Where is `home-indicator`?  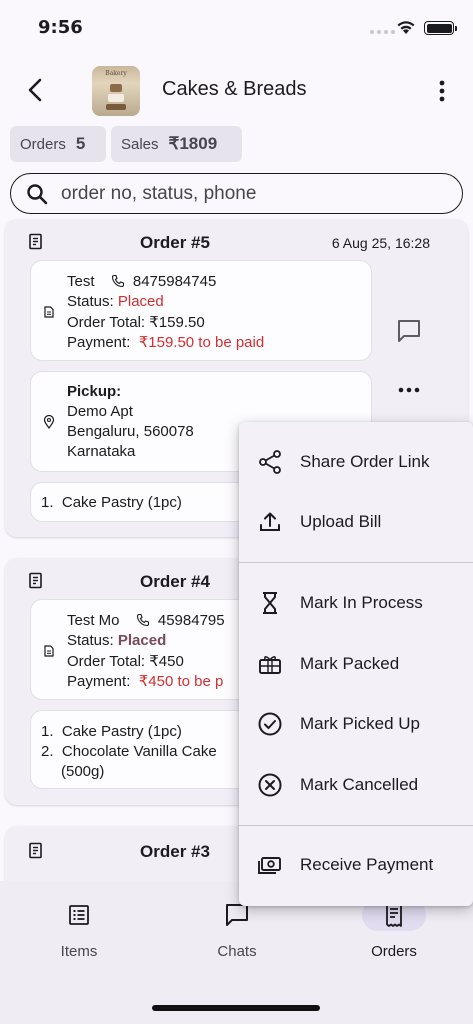
home-indicator is located at coordinates (236, 1008).